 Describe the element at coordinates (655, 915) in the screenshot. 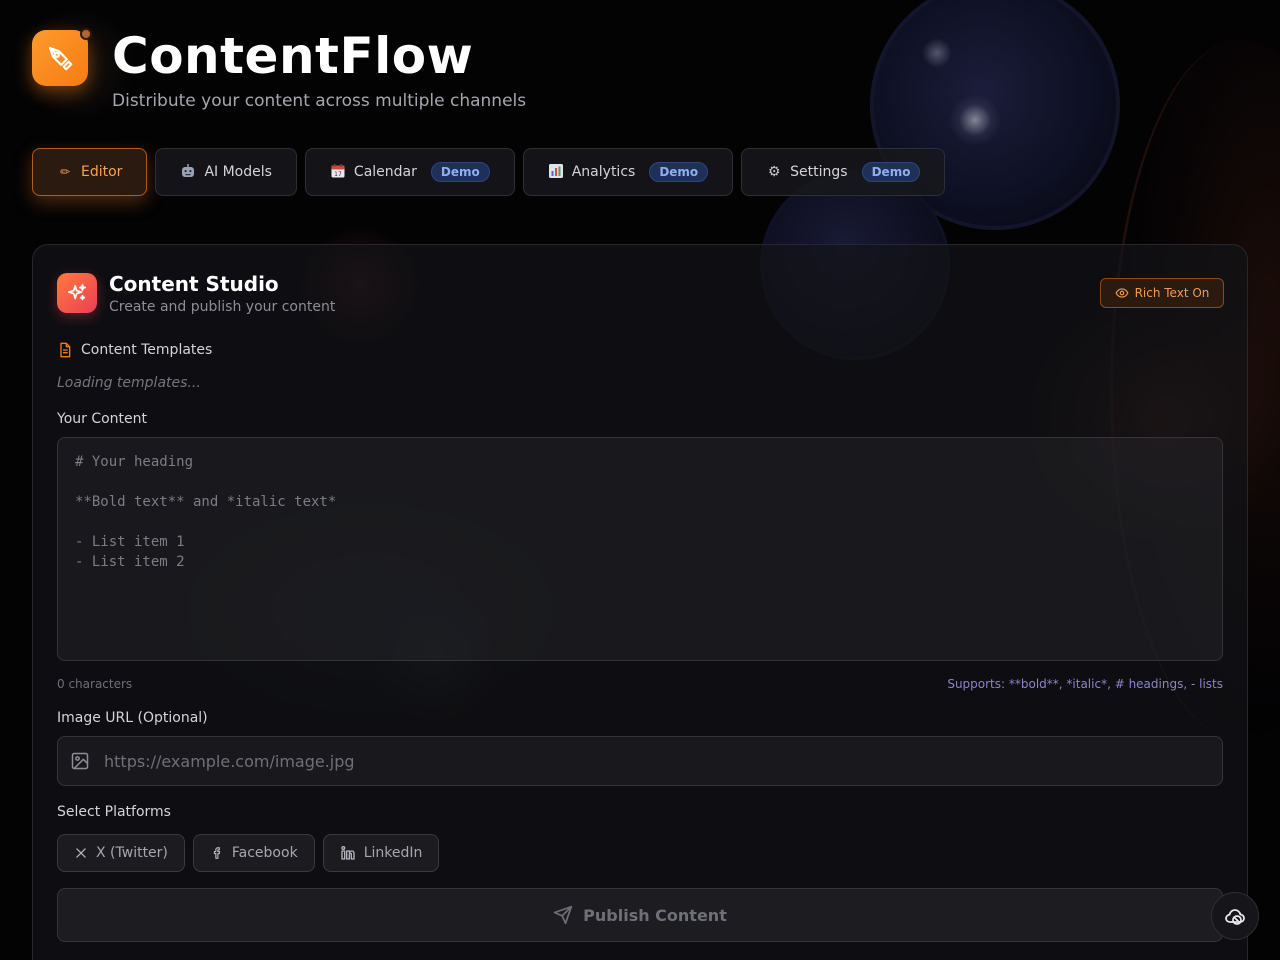

I see `publish-label: Publish Content` at that location.